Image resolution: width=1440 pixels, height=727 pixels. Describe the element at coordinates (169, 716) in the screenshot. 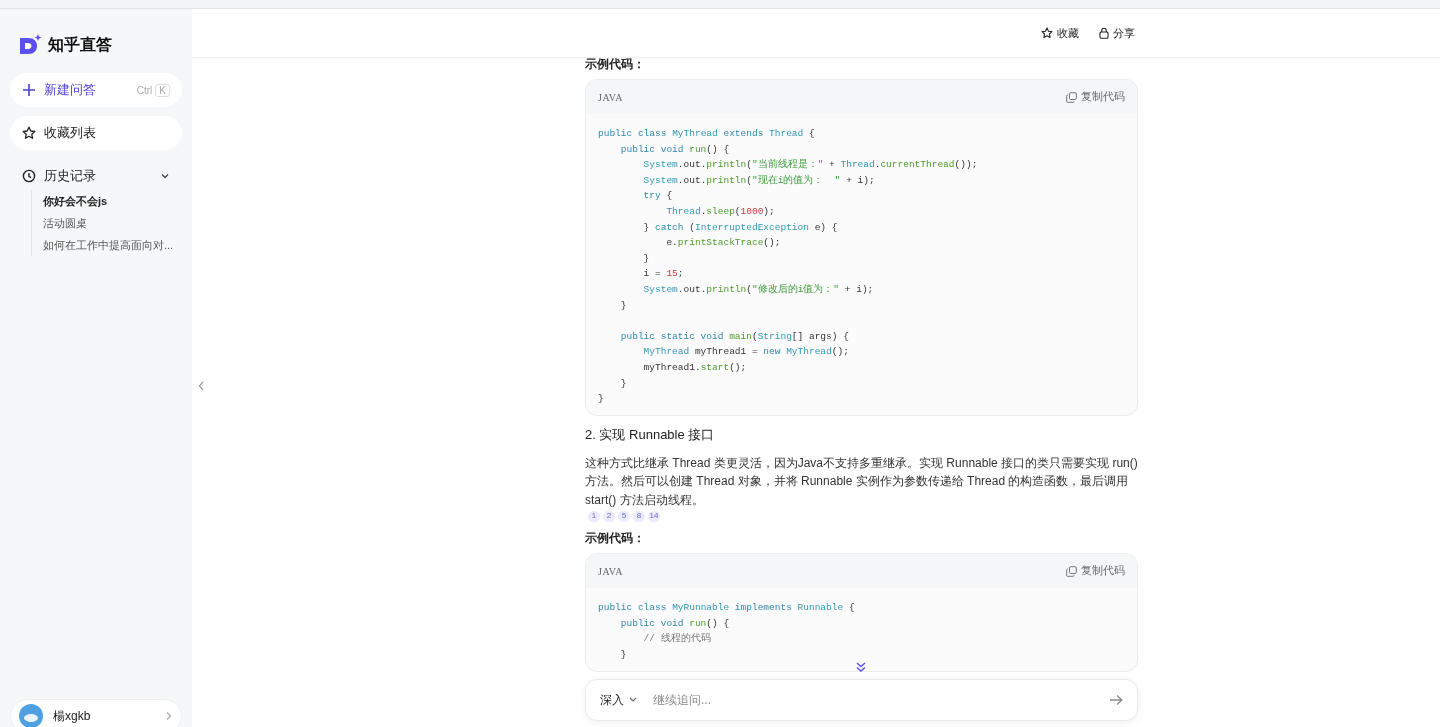

I see `chevron-right-icon` at that location.